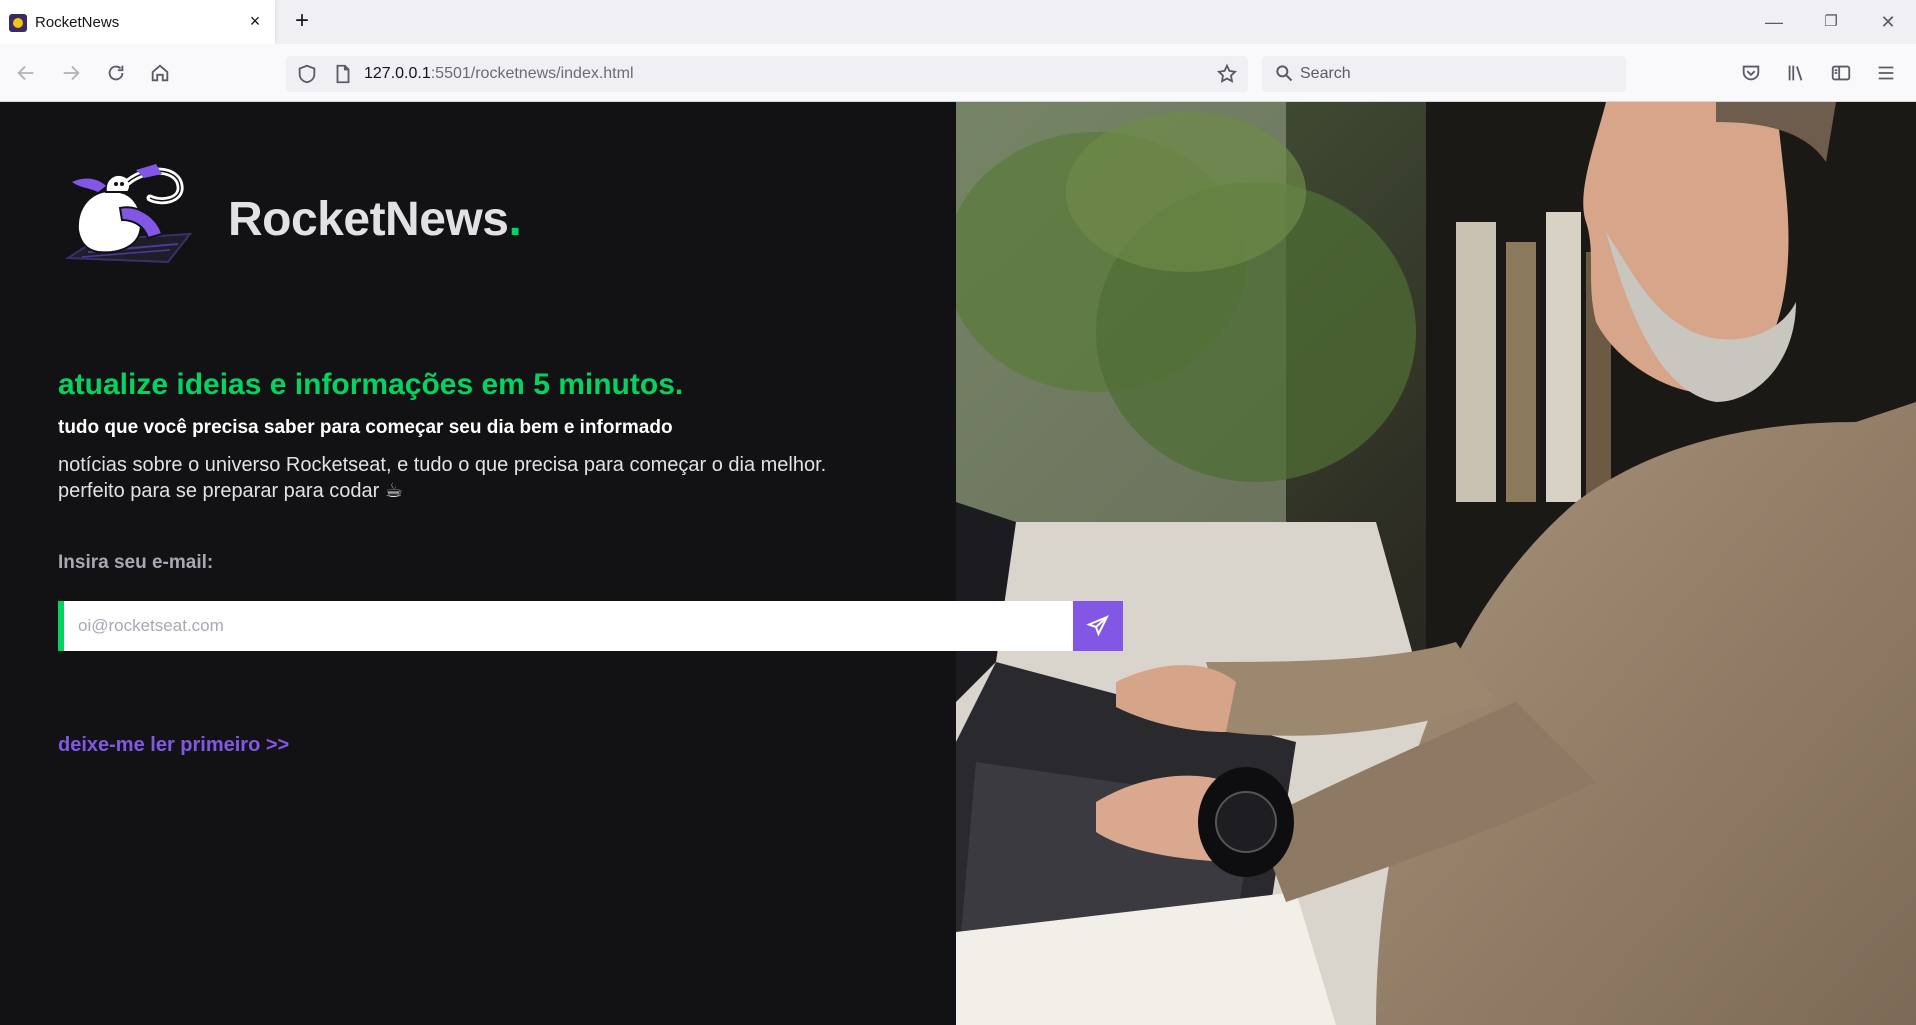 The image size is (1916, 1025). What do you see at coordinates (397, 73) in the screenshot?
I see `url-host: 127.0.0.1` at bounding box center [397, 73].